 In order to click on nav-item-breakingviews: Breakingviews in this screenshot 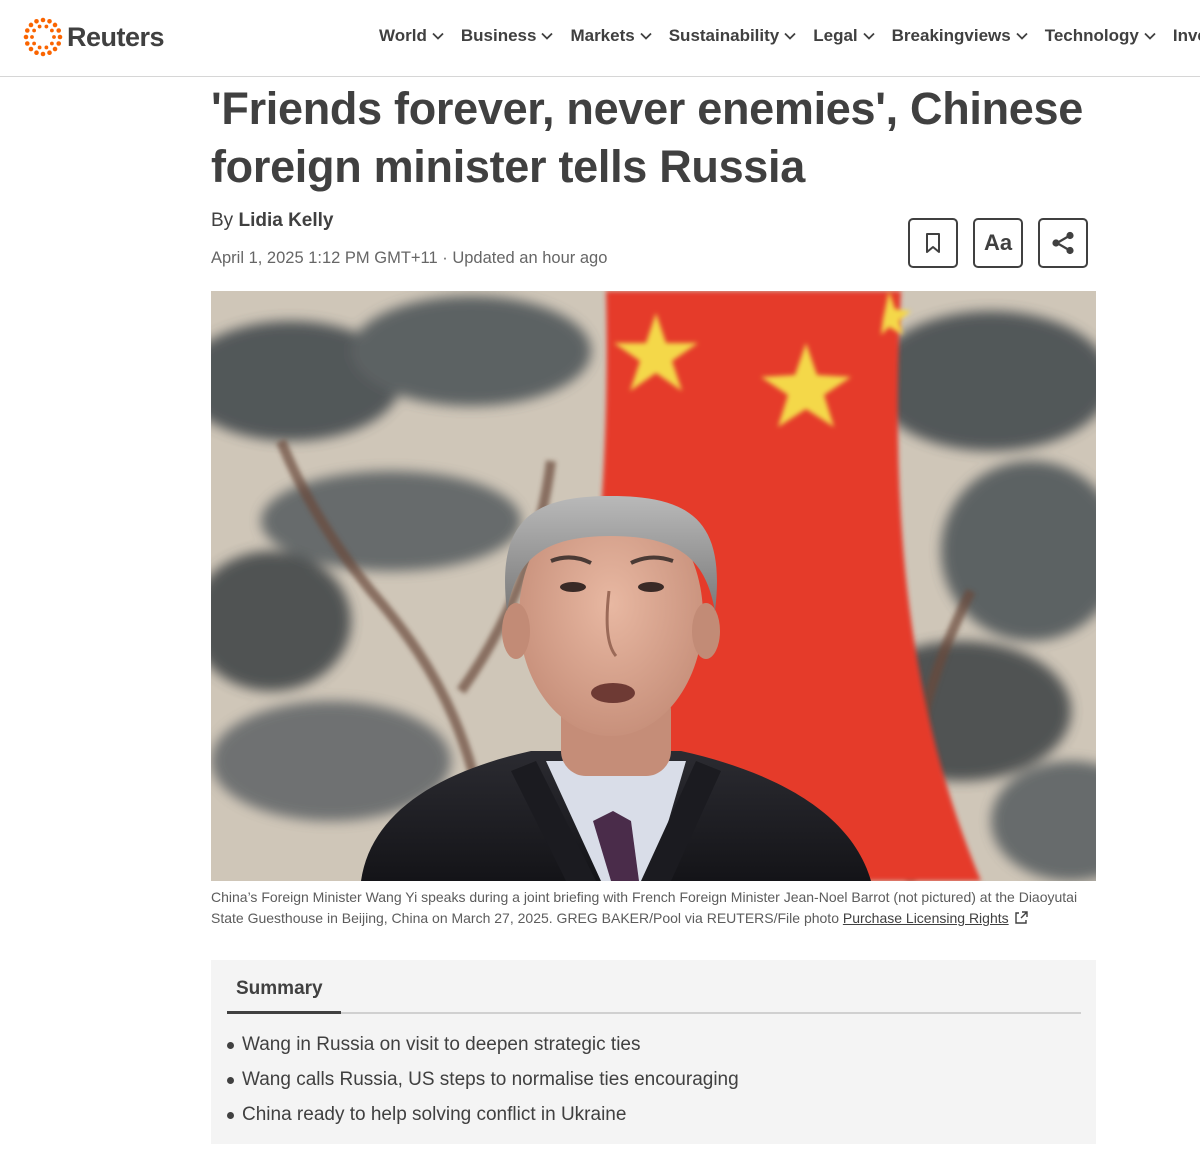, I will do `click(960, 36)`.